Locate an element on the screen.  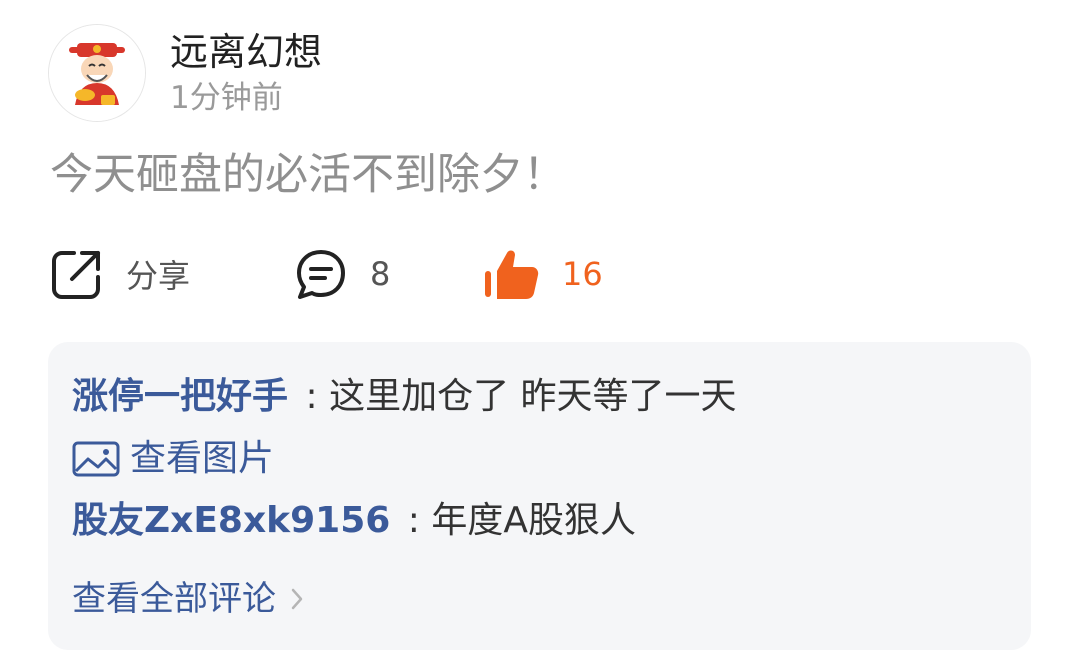
comment-item: 涨停一把好手 : 这里加仓了 昨天等了一天 is located at coordinates (404, 397).